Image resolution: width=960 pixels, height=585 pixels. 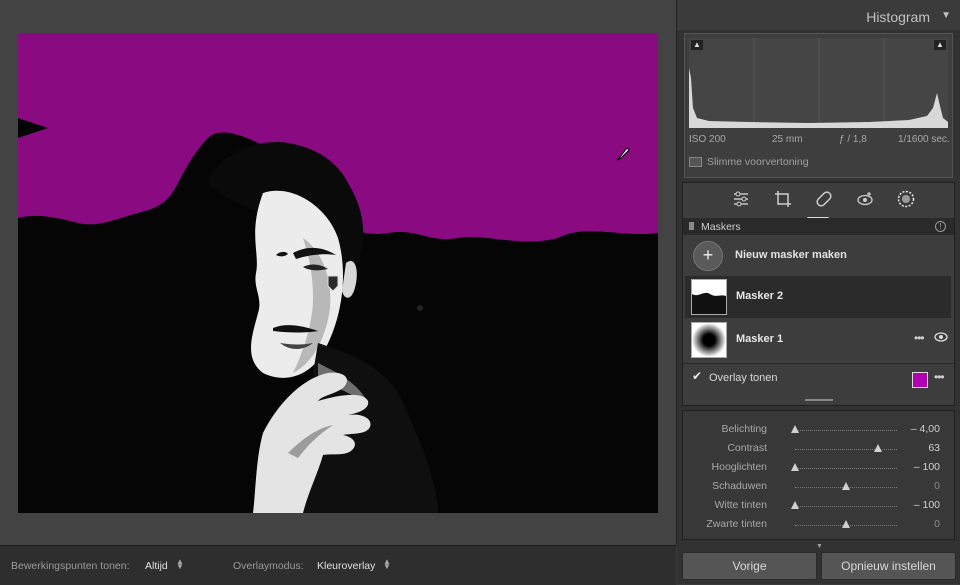 What do you see at coordinates (818, 297) in the screenshot?
I see `mask-list-item: Masker 2` at bounding box center [818, 297].